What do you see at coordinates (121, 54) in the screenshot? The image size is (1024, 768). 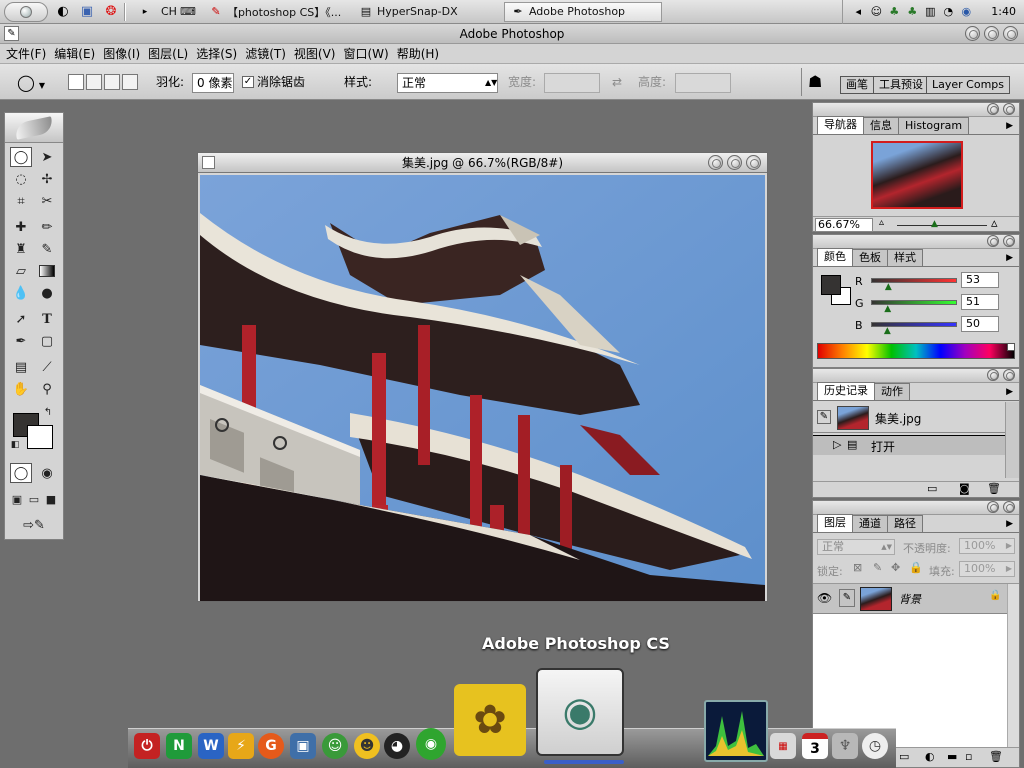 I see `menu-image: 图像(I)` at bounding box center [121, 54].